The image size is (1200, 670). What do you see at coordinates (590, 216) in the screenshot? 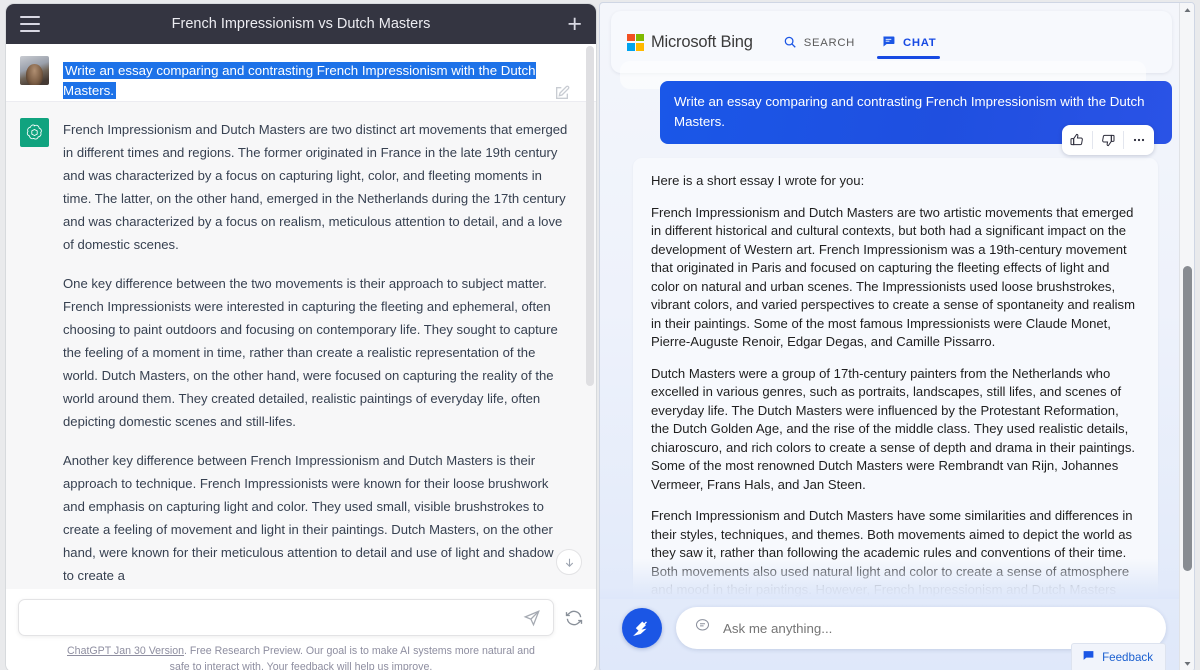
I see `chatgpt-scrollbar-thumb` at bounding box center [590, 216].